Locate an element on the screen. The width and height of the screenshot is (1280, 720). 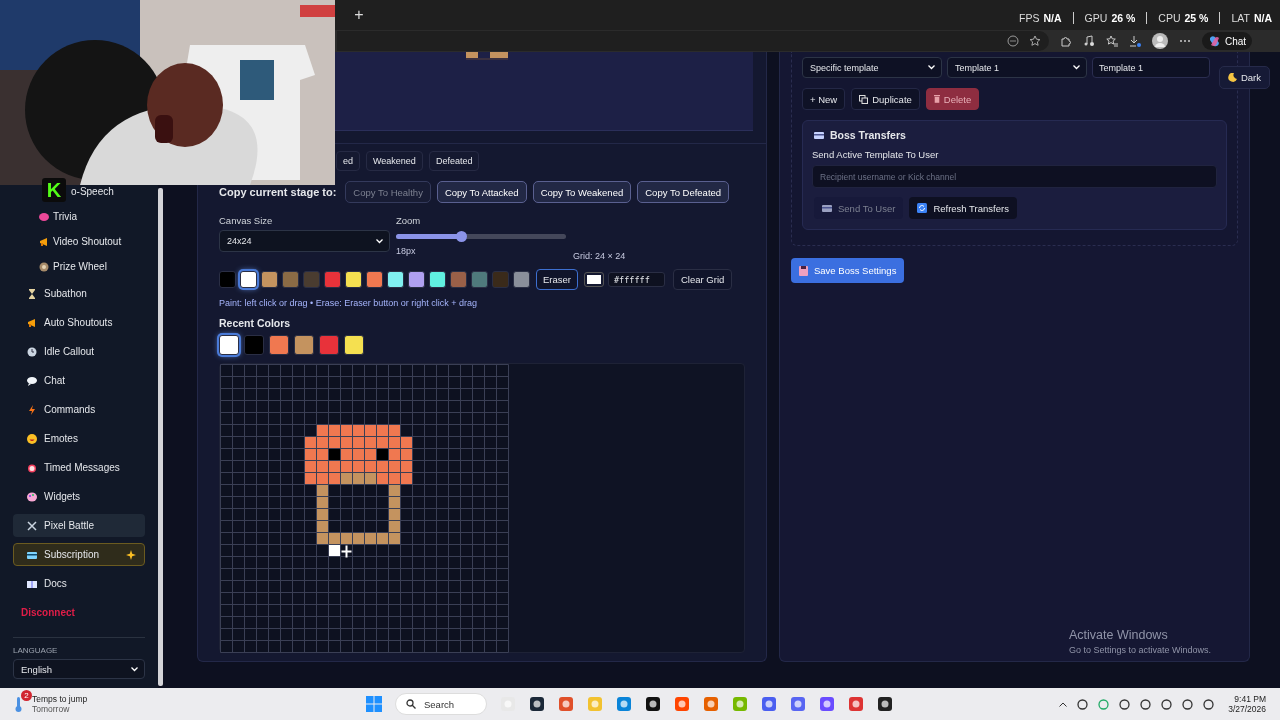
hex-color-field: #ffffff is located at coordinates (636, 279).